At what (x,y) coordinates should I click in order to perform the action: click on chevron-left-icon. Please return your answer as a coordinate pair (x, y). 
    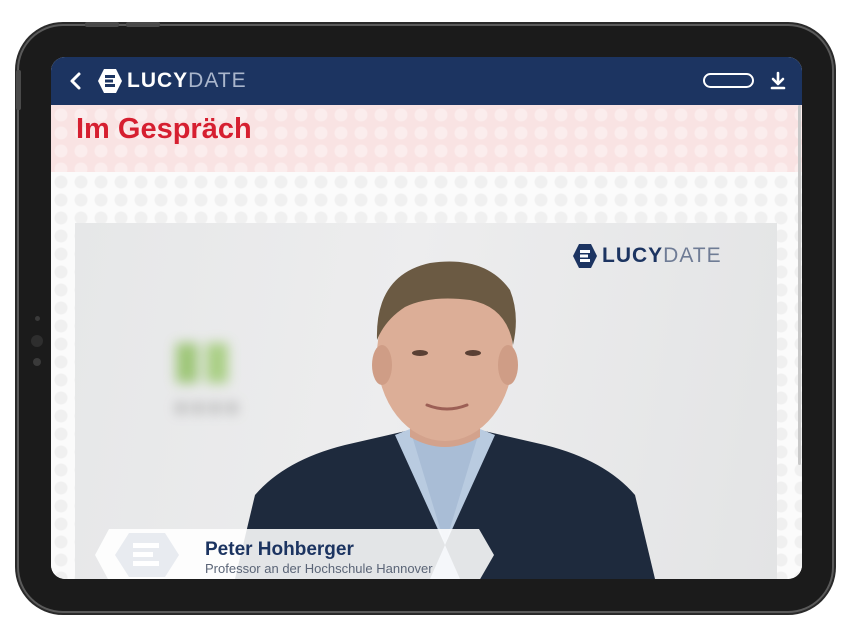
    Looking at the image, I should click on (75, 81).